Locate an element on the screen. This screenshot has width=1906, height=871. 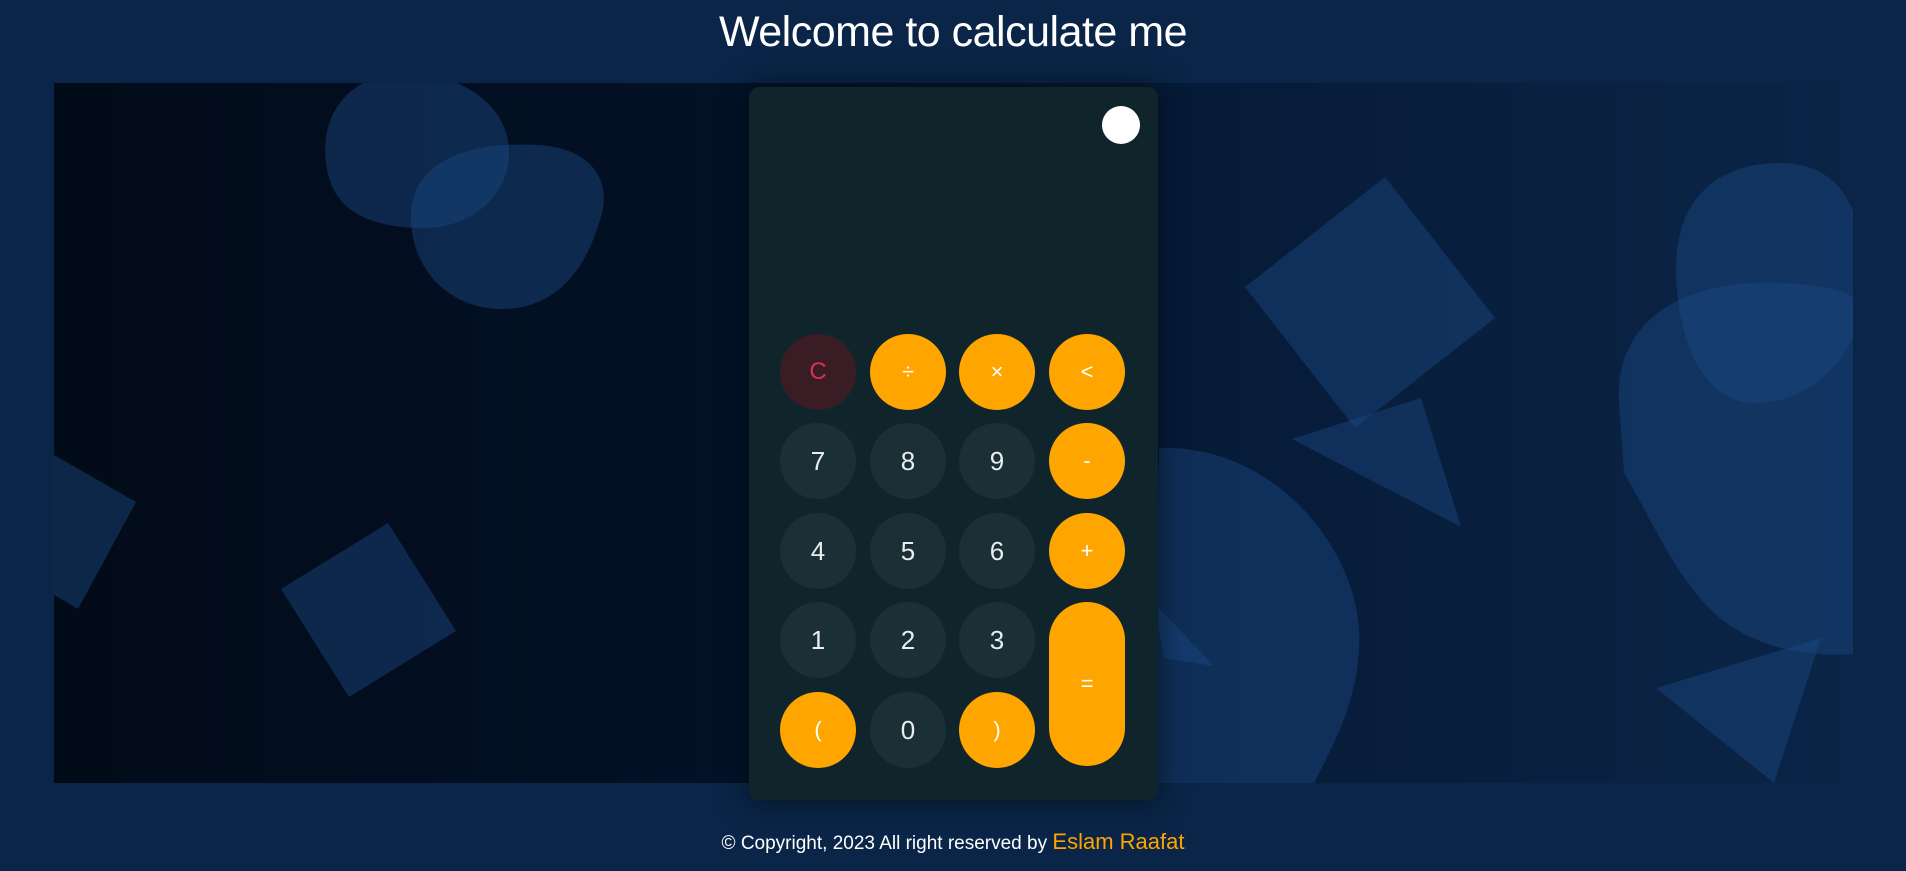
theme-toggle-button is located at coordinates (1121, 125).